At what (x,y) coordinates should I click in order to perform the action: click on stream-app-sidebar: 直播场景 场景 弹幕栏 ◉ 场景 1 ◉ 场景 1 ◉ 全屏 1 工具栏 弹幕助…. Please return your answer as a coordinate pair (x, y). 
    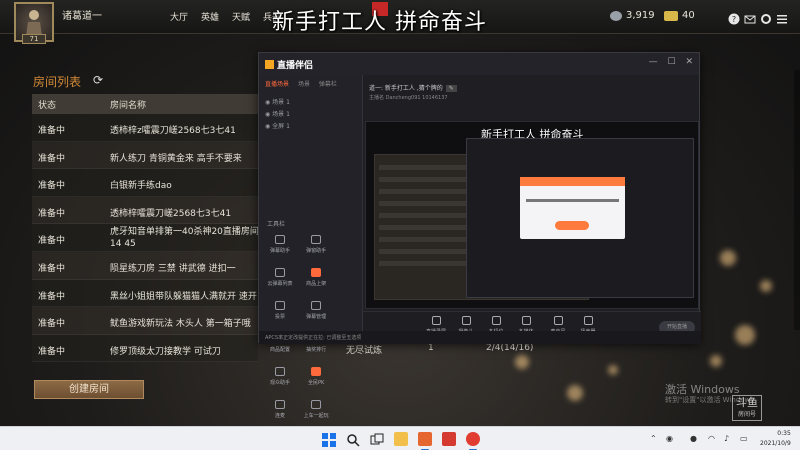
    Looking at the image, I should click on (311, 247).